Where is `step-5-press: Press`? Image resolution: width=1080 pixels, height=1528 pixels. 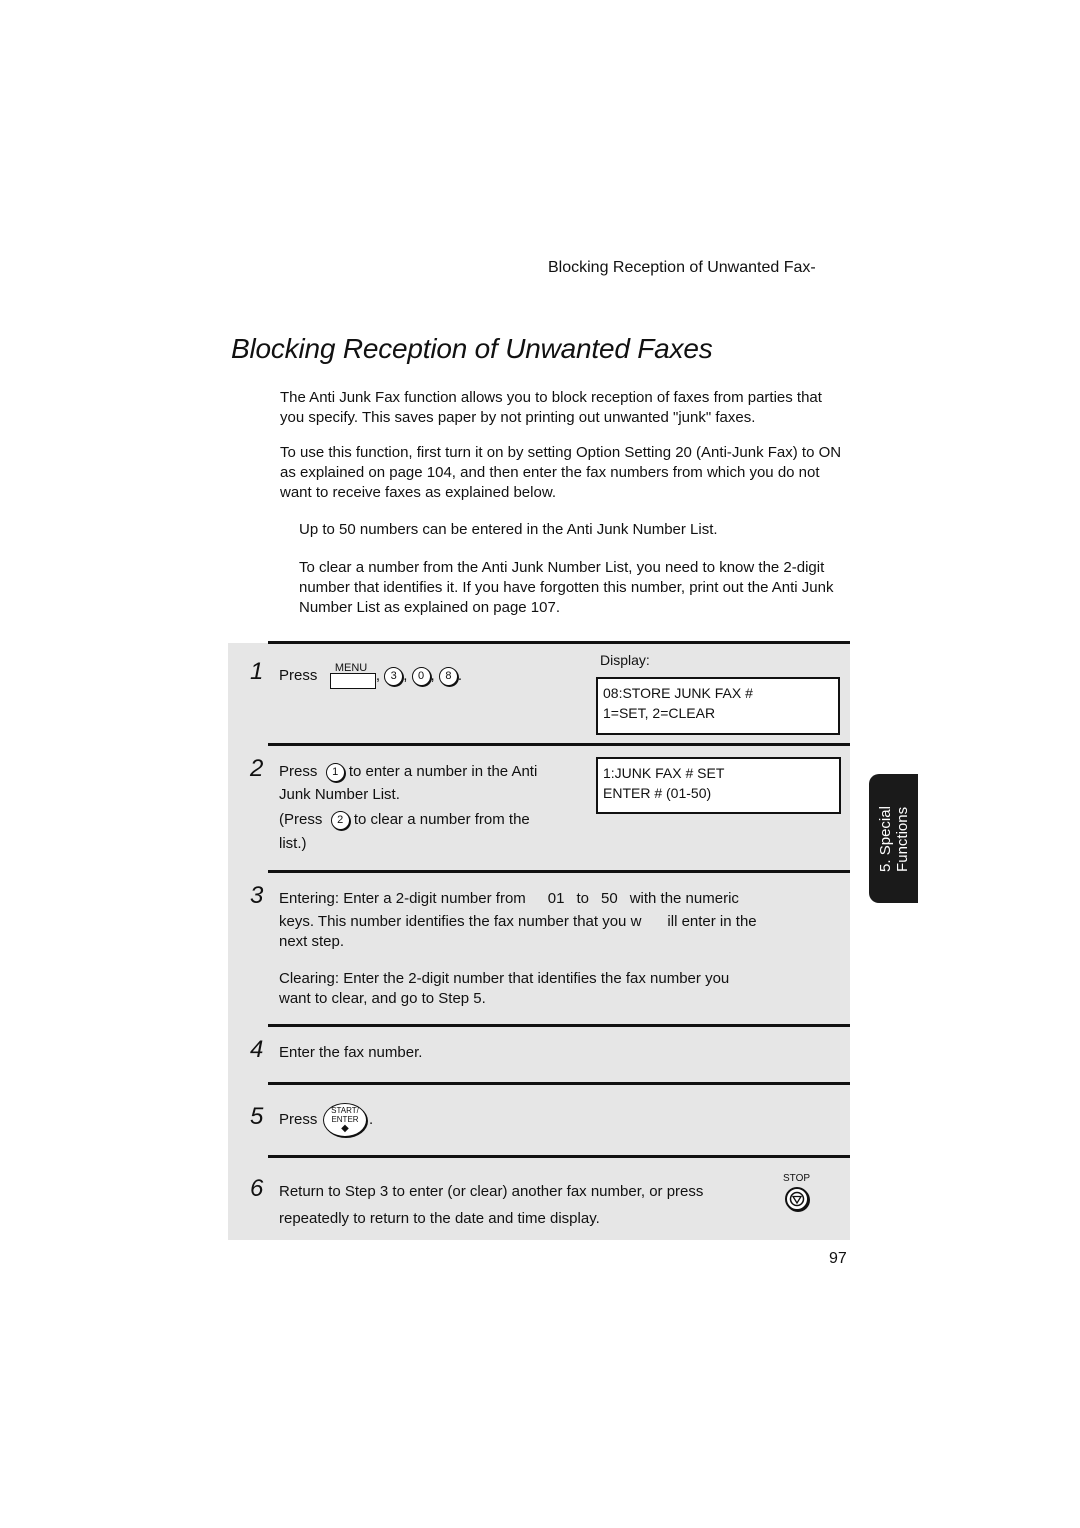
step-5-press: Press is located at coordinates (298, 1119).